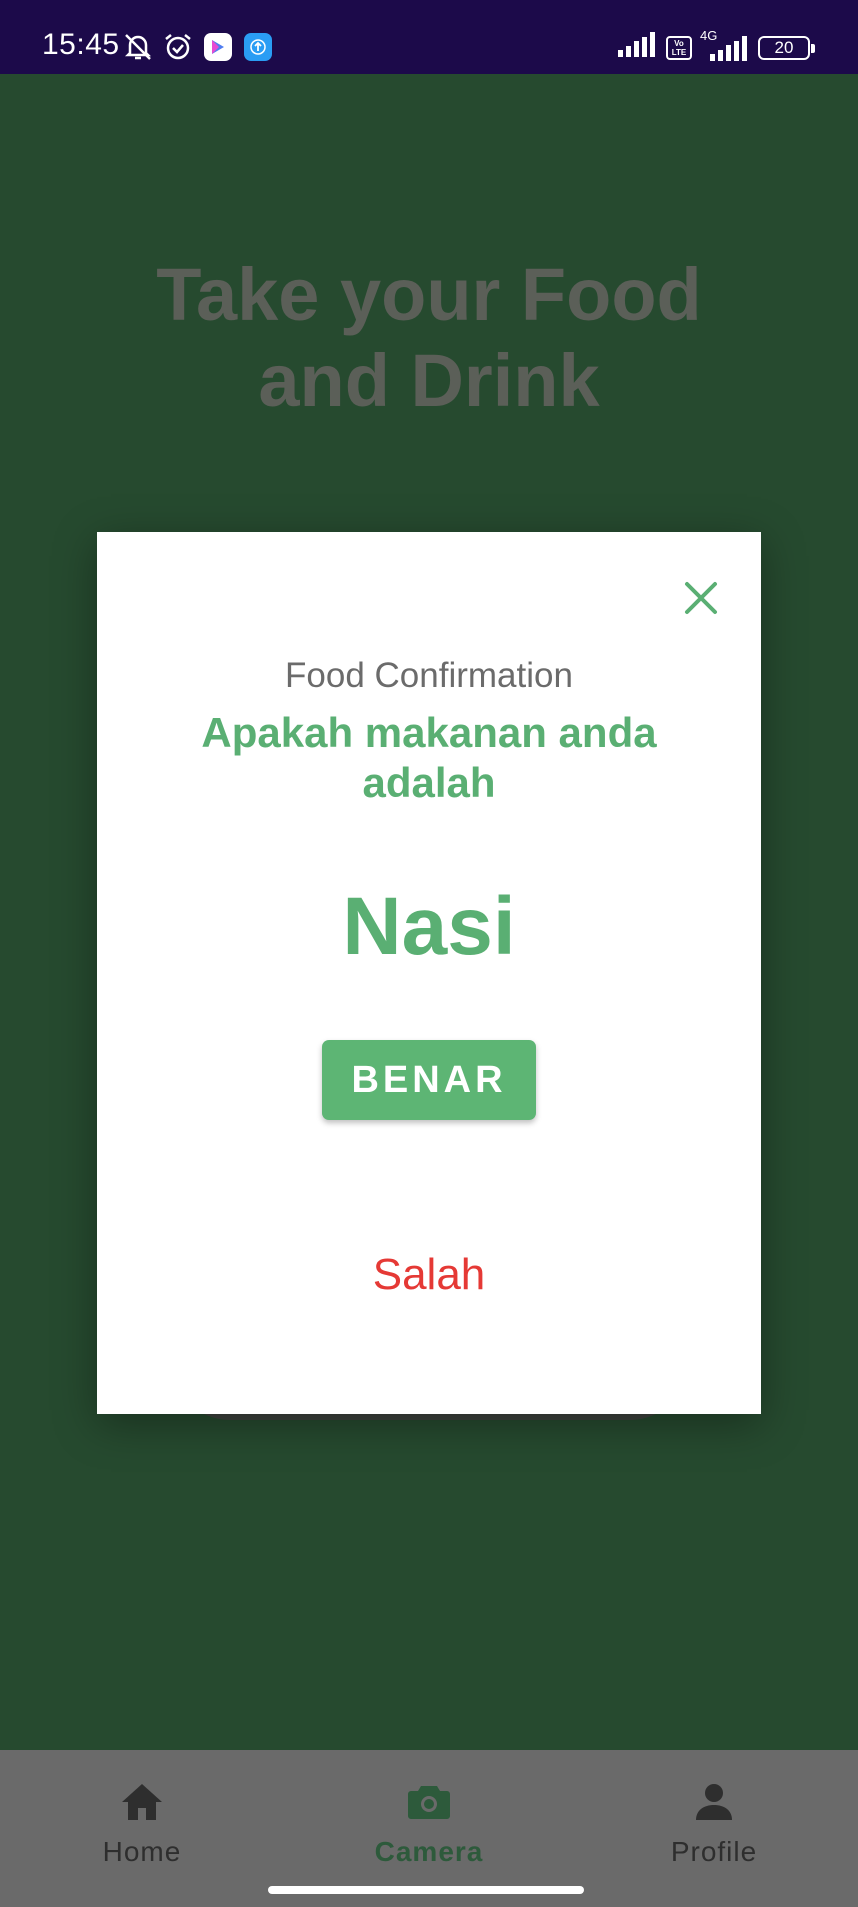  What do you see at coordinates (429, 1802) in the screenshot?
I see `camera-icon` at bounding box center [429, 1802].